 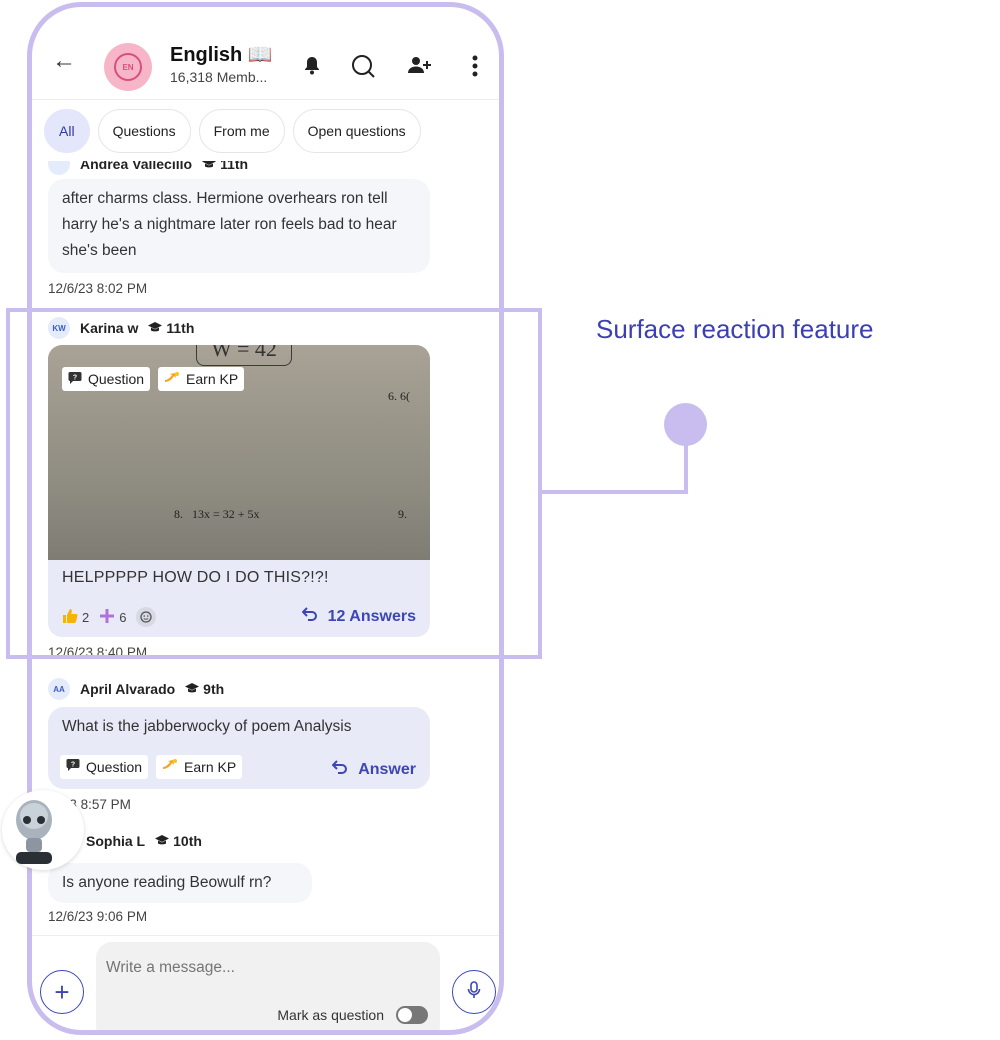 I want to click on message-input-box: Mark as question, so click(x=268, y=986).